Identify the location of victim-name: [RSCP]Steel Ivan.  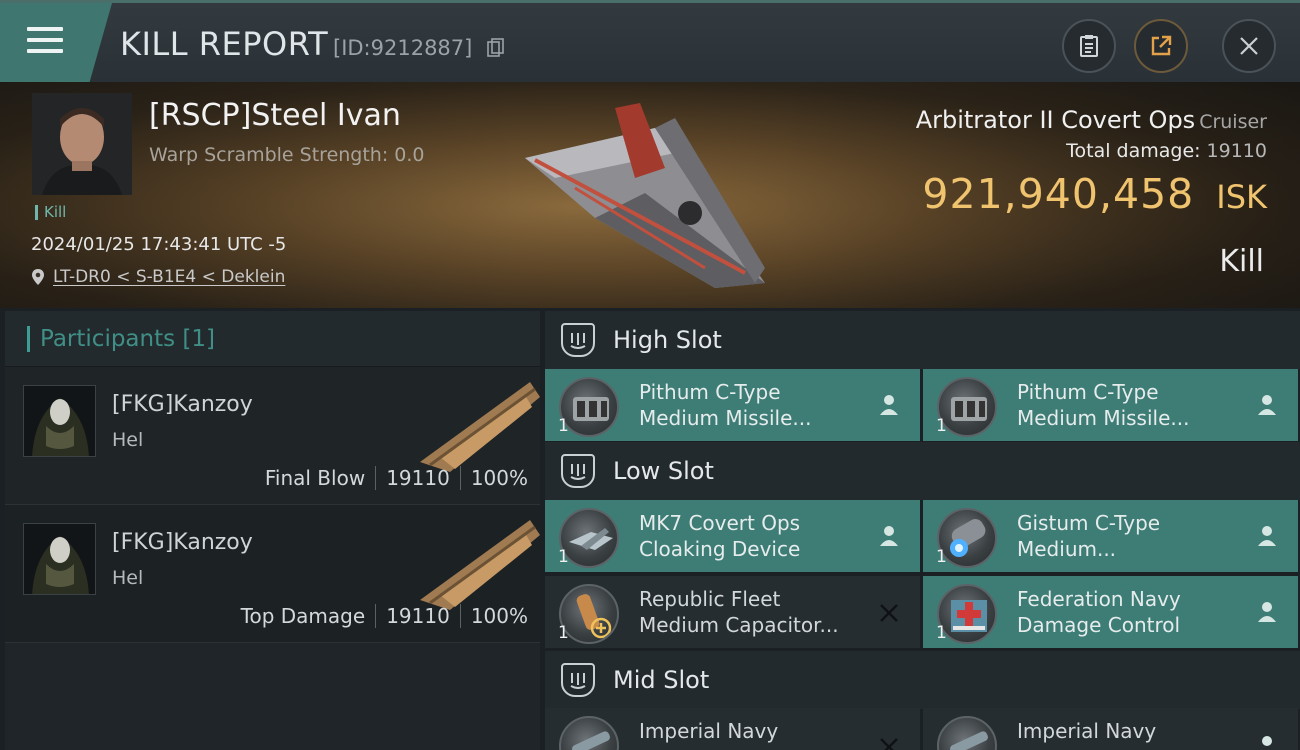
(275, 115).